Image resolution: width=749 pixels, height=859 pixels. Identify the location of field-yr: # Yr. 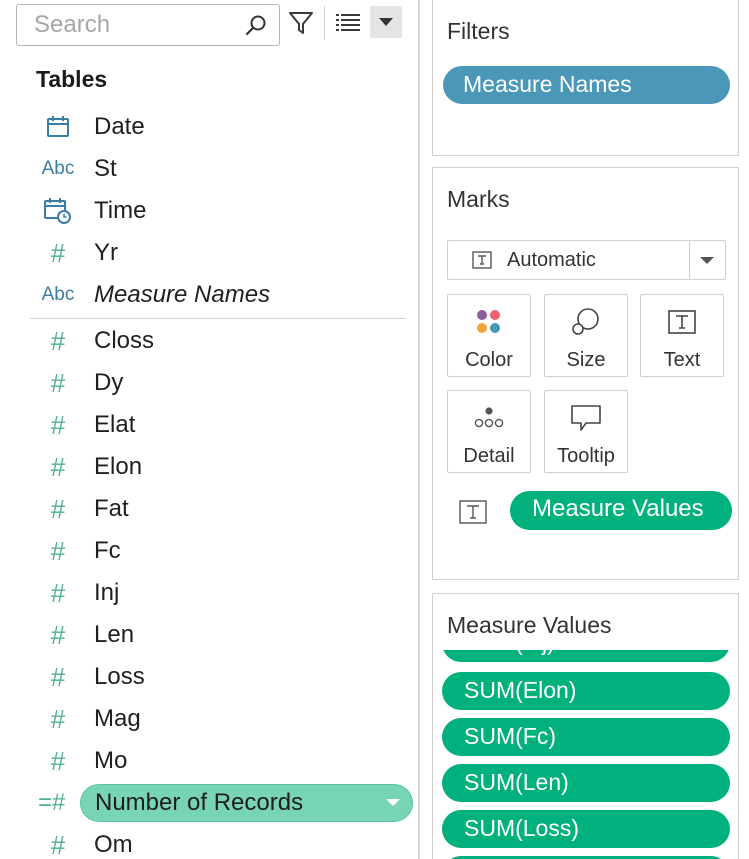
(220, 253).